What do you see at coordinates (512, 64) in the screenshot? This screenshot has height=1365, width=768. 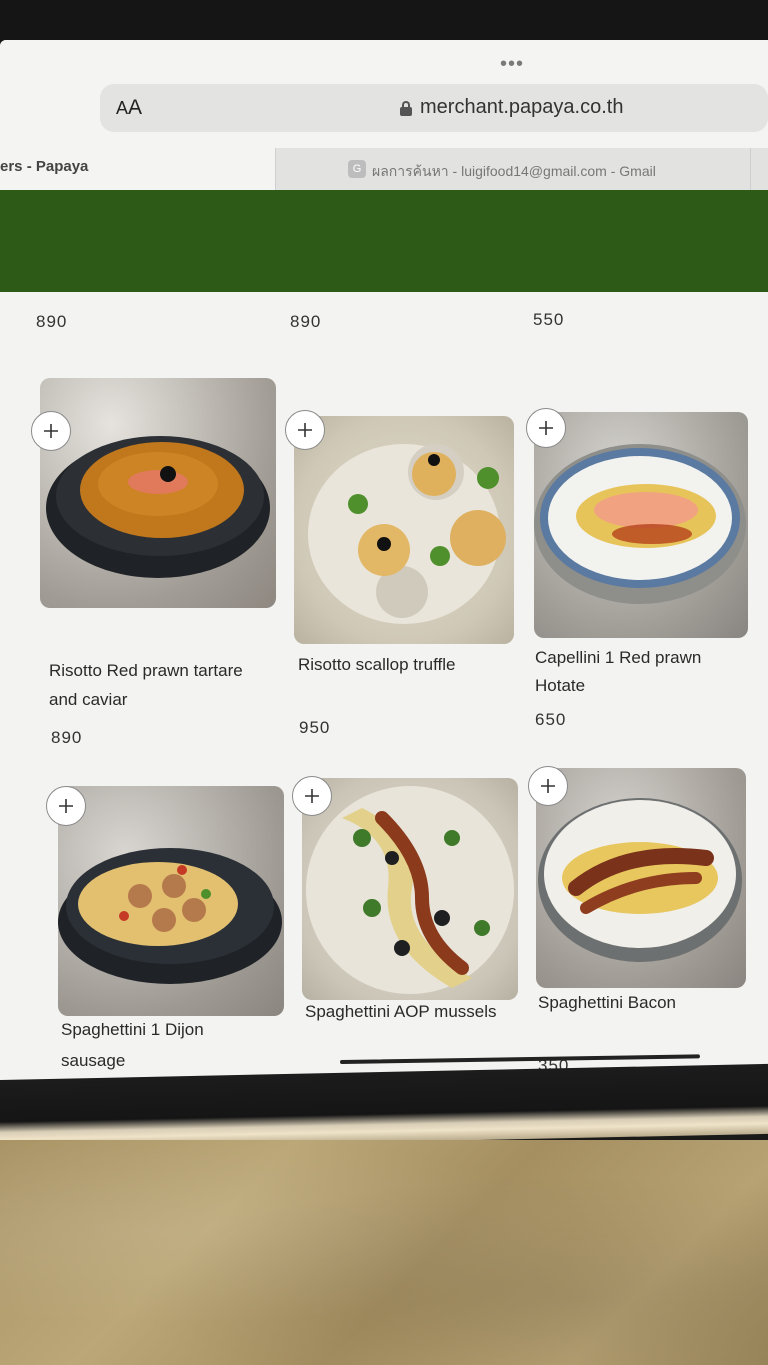 I see `more-dots-icon: •••` at bounding box center [512, 64].